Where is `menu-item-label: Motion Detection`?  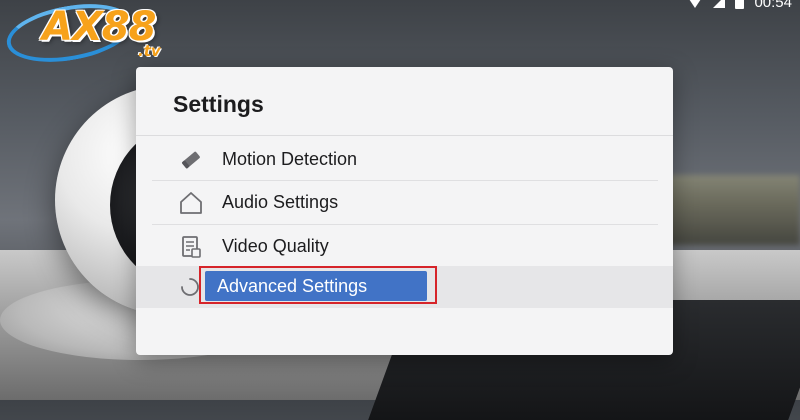 menu-item-label: Motion Detection is located at coordinates (290, 159).